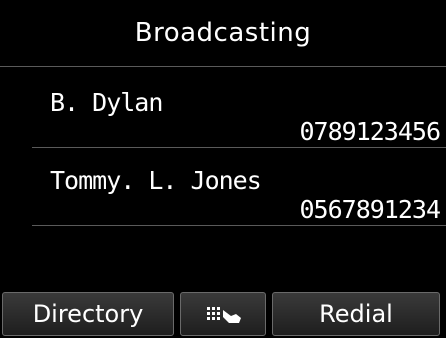 The height and width of the screenshot is (338, 446). What do you see at coordinates (356, 314) in the screenshot?
I see `redial-button: Redial` at bounding box center [356, 314].